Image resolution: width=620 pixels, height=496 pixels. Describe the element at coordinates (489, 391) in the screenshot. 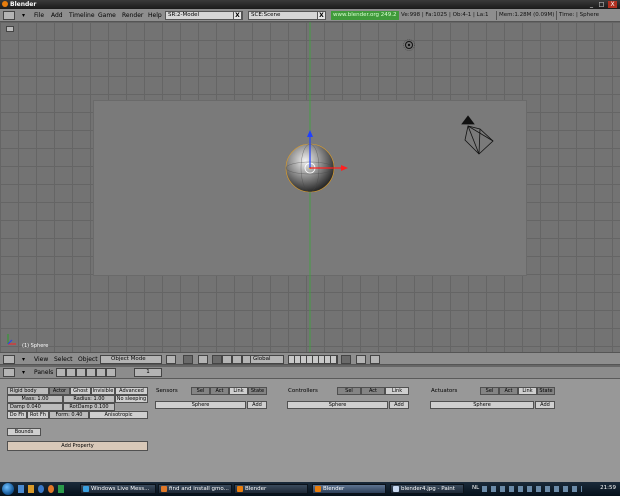

I see `actuators-sel-toggle: Sel` at that location.